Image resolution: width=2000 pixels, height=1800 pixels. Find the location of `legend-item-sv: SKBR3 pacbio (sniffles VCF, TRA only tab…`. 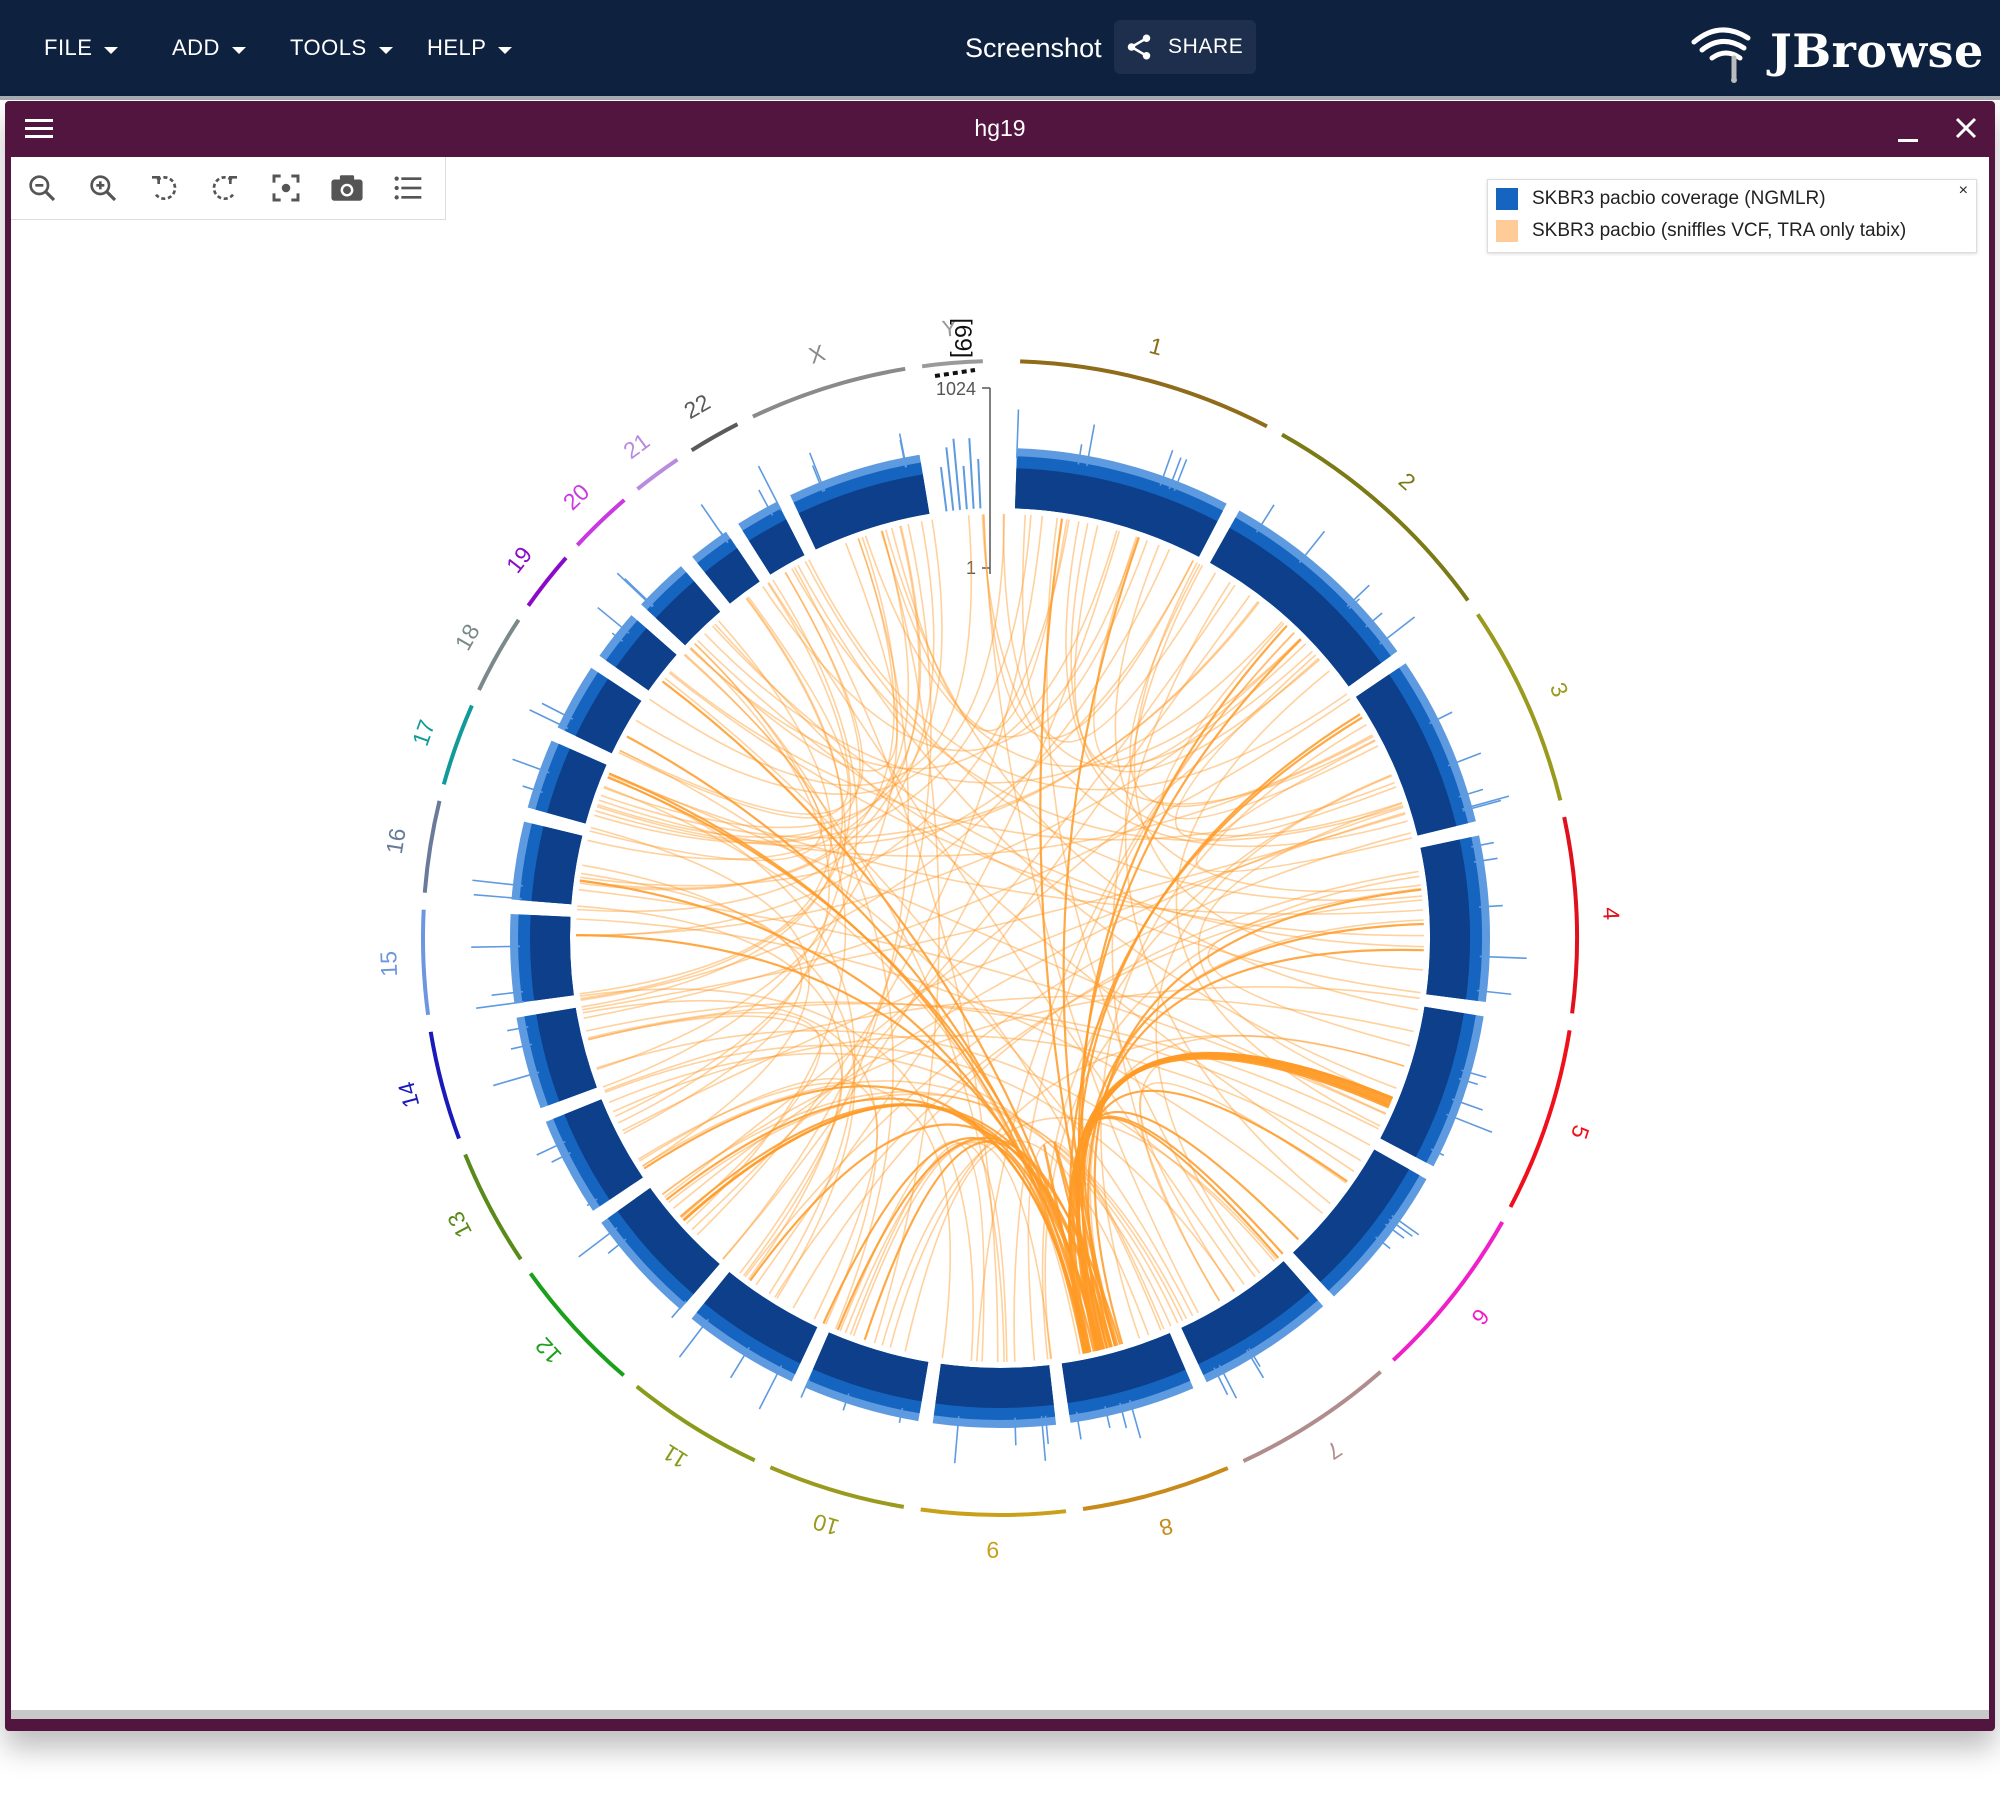

legend-item-sv: SKBR3 pacbio (sniffles VCF, TRA only tab… is located at coordinates (1701, 231).